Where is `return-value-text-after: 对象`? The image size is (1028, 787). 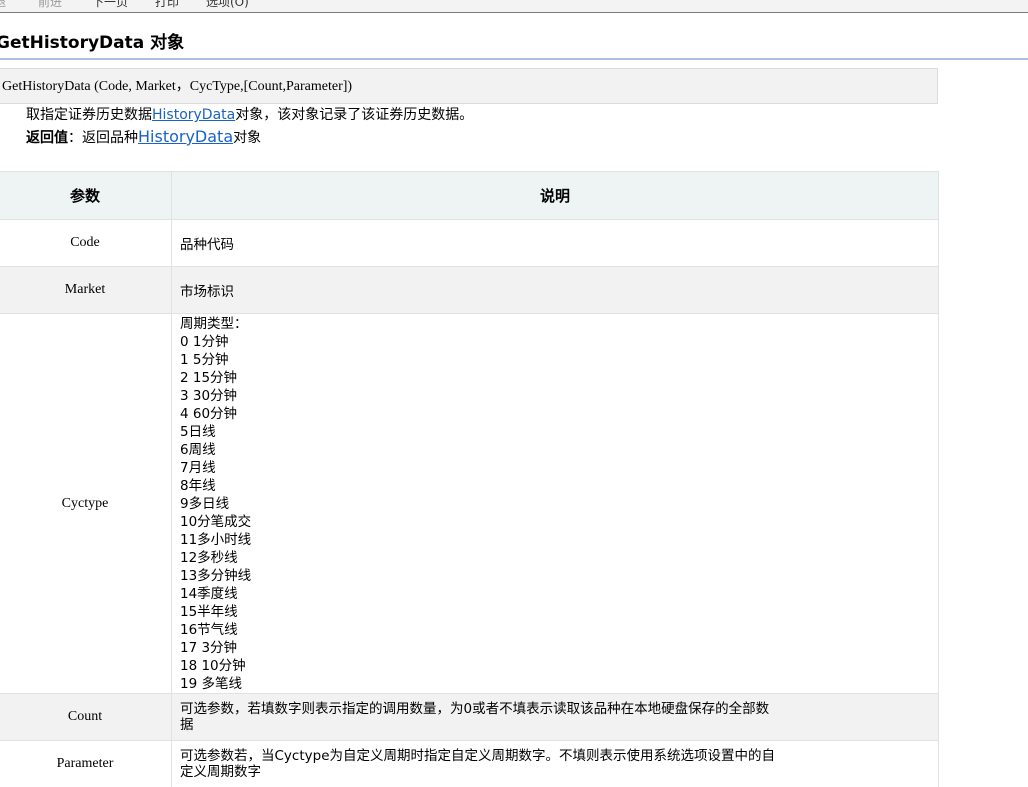
return-value-text-after: 对象 is located at coordinates (247, 138).